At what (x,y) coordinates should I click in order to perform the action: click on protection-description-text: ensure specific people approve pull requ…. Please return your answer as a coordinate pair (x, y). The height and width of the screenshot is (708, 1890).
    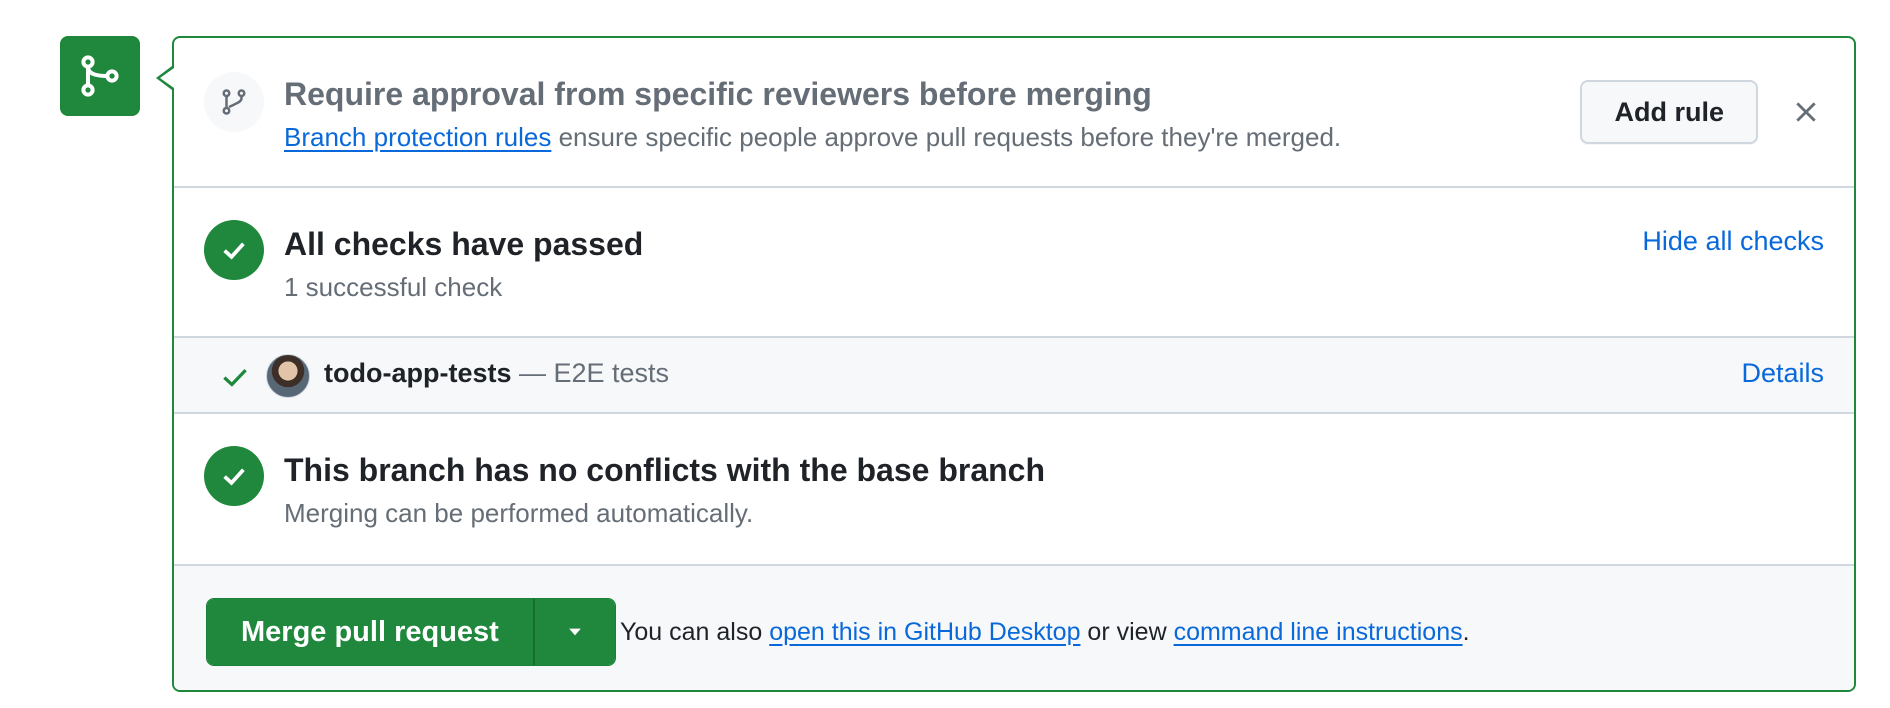
    Looking at the image, I should click on (946, 137).